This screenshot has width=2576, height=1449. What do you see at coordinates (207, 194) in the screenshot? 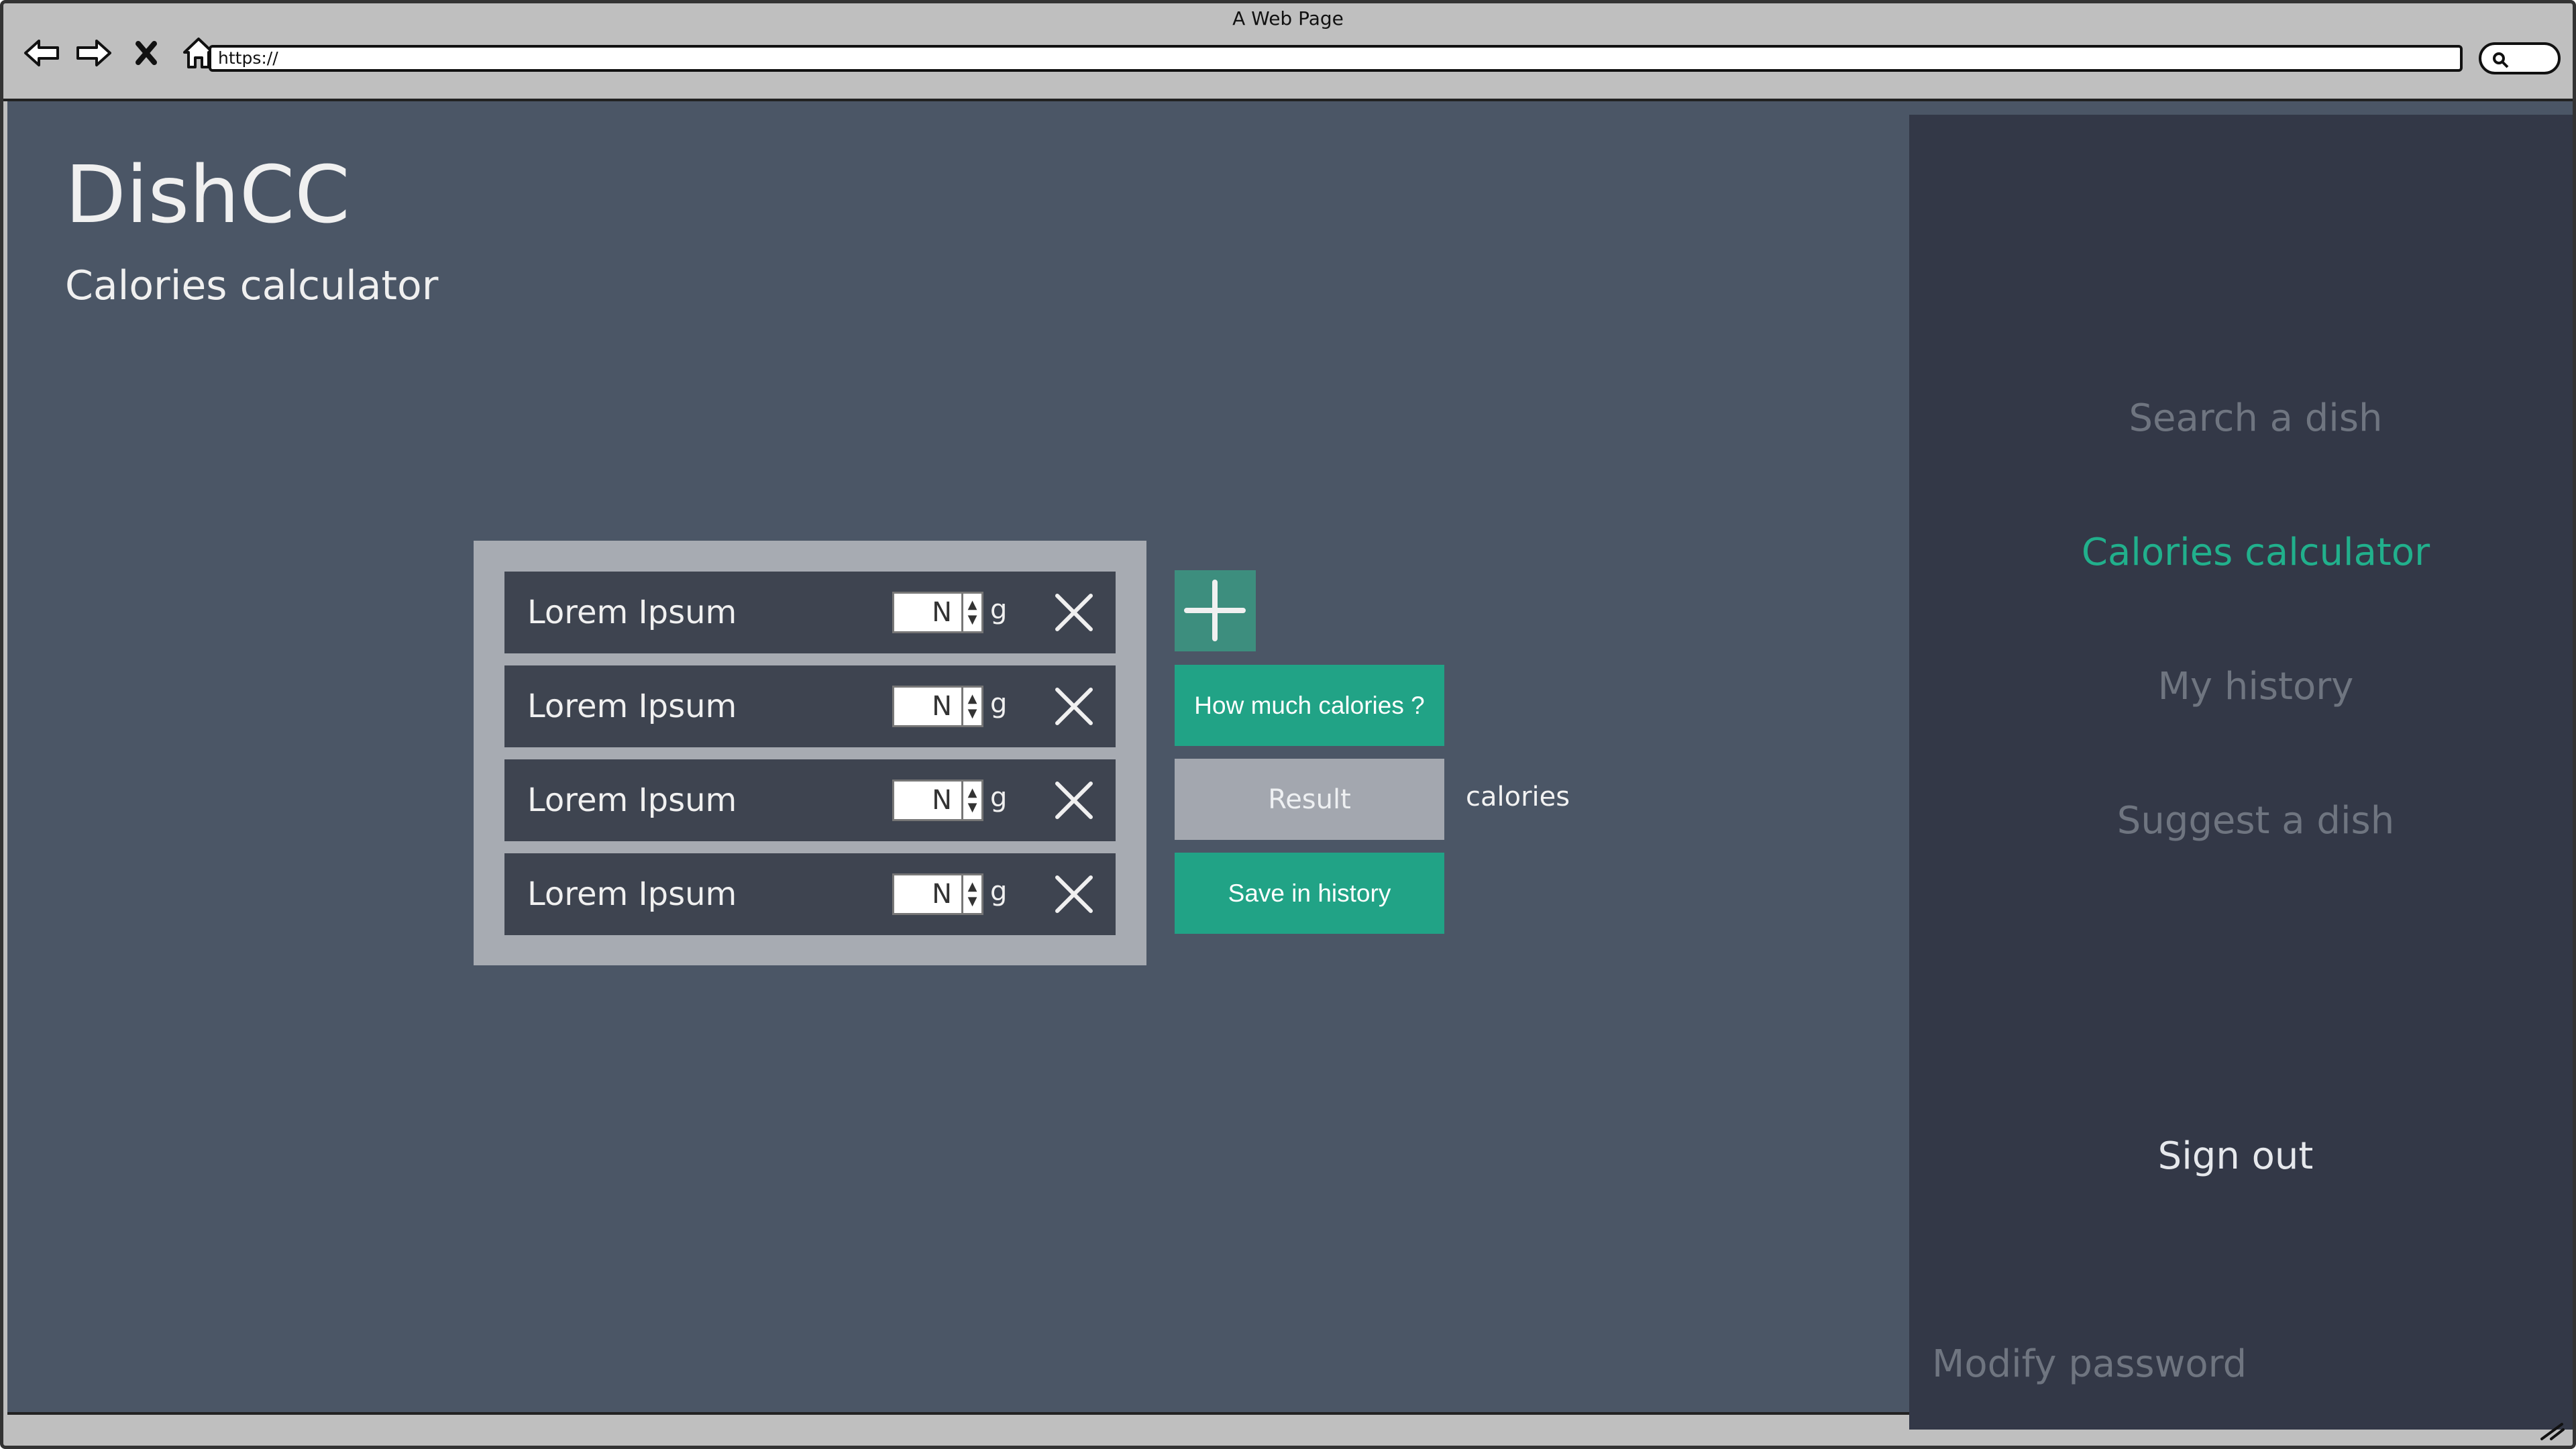
I see `app-title: DishCC` at bounding box center [207, 194].